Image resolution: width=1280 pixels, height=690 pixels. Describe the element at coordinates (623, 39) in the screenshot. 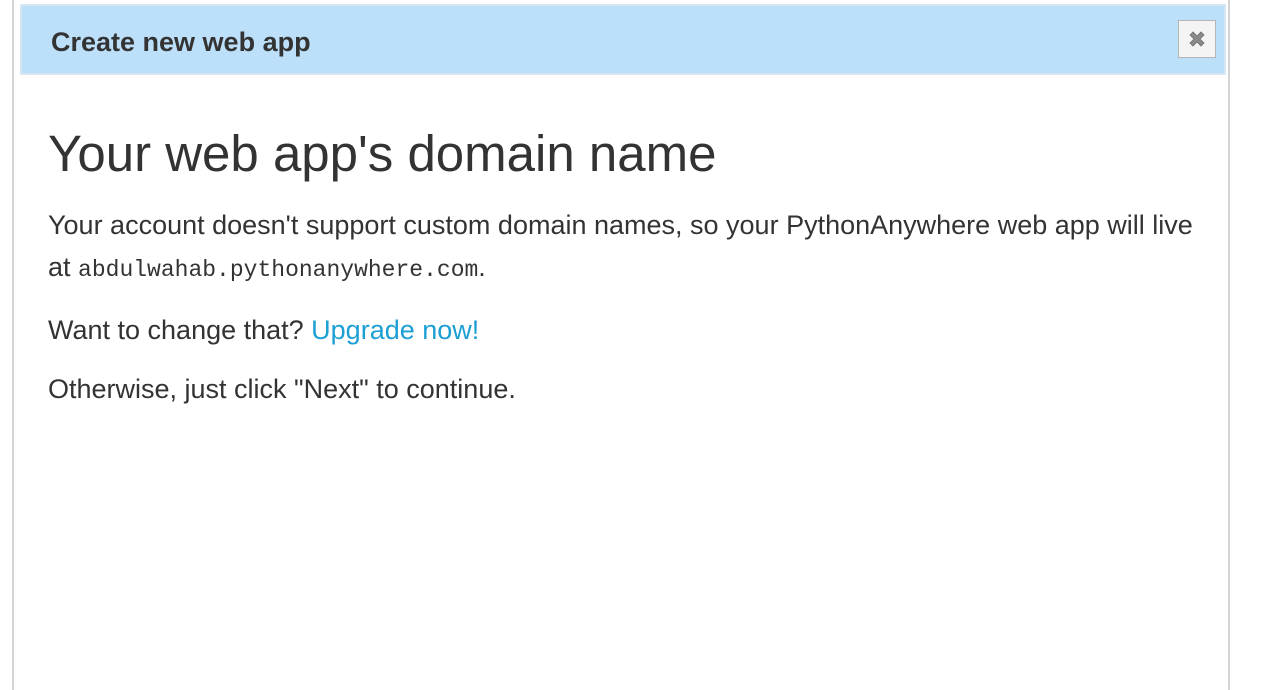

I see `dialog-titlebar: Create new web app` at that location.